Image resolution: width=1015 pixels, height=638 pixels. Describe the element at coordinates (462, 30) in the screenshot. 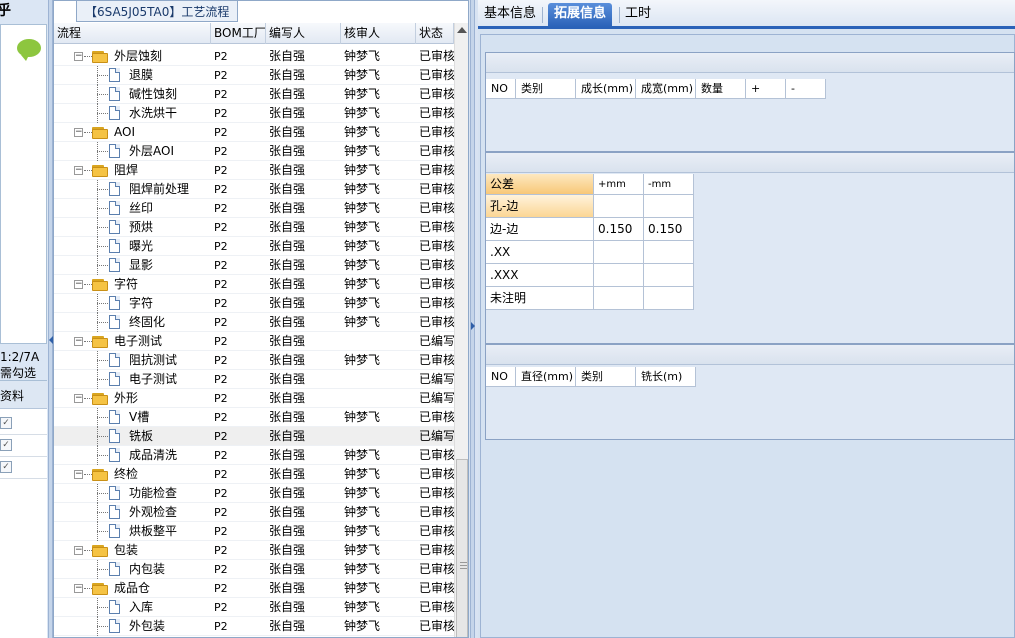

I see `scroll-up-arrow-icon` at that location.